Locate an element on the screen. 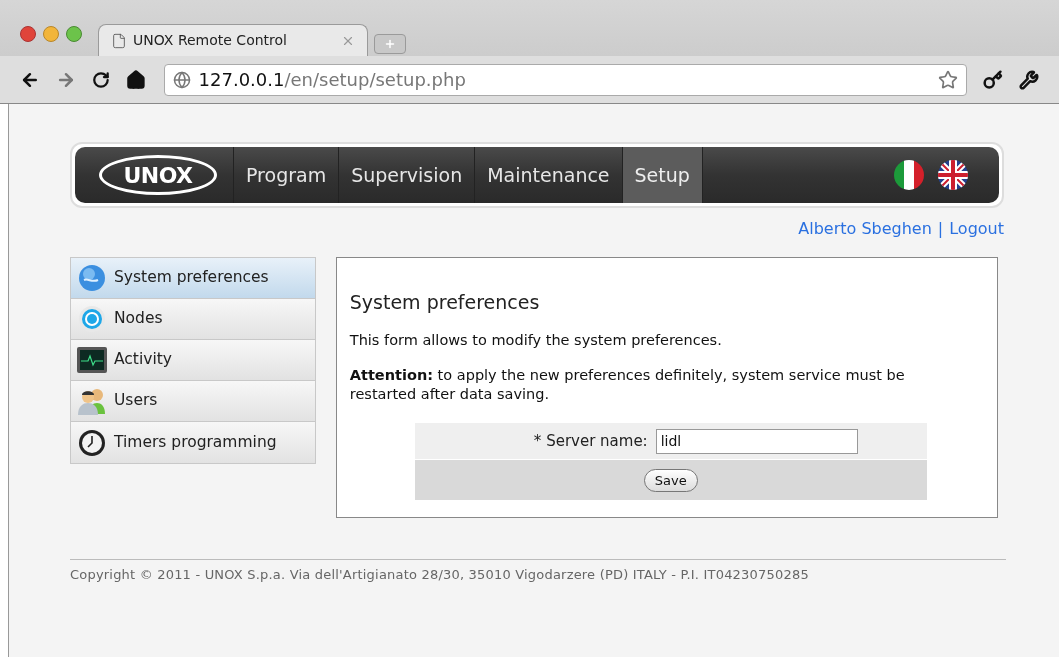 The height and width of the screenshot is (657, 1059). reload-icon is located at coordinates (100, 79).